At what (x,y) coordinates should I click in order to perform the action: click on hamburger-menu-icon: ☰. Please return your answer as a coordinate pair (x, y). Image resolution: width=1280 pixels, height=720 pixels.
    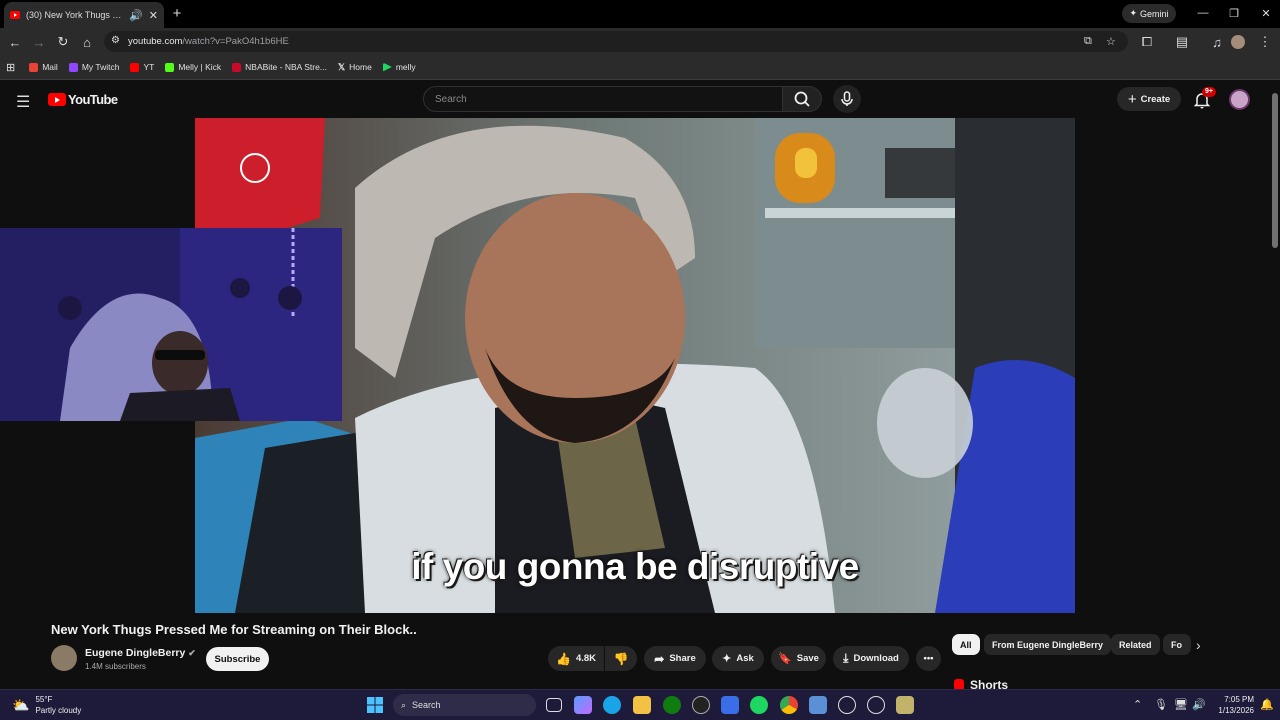
    Looking at the image, I should click on (23, 102).